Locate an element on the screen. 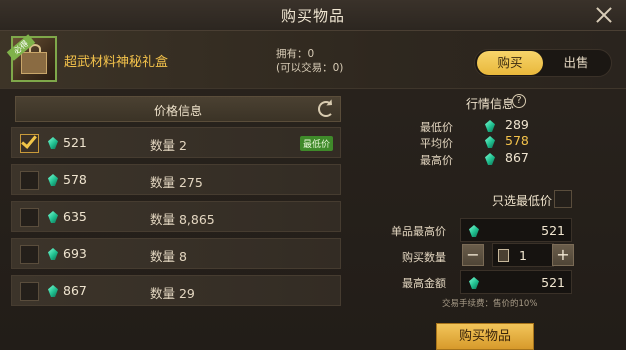 This screenshot has width=626, height=350. max-total-field: 521 is located at coordinates (516, 282).